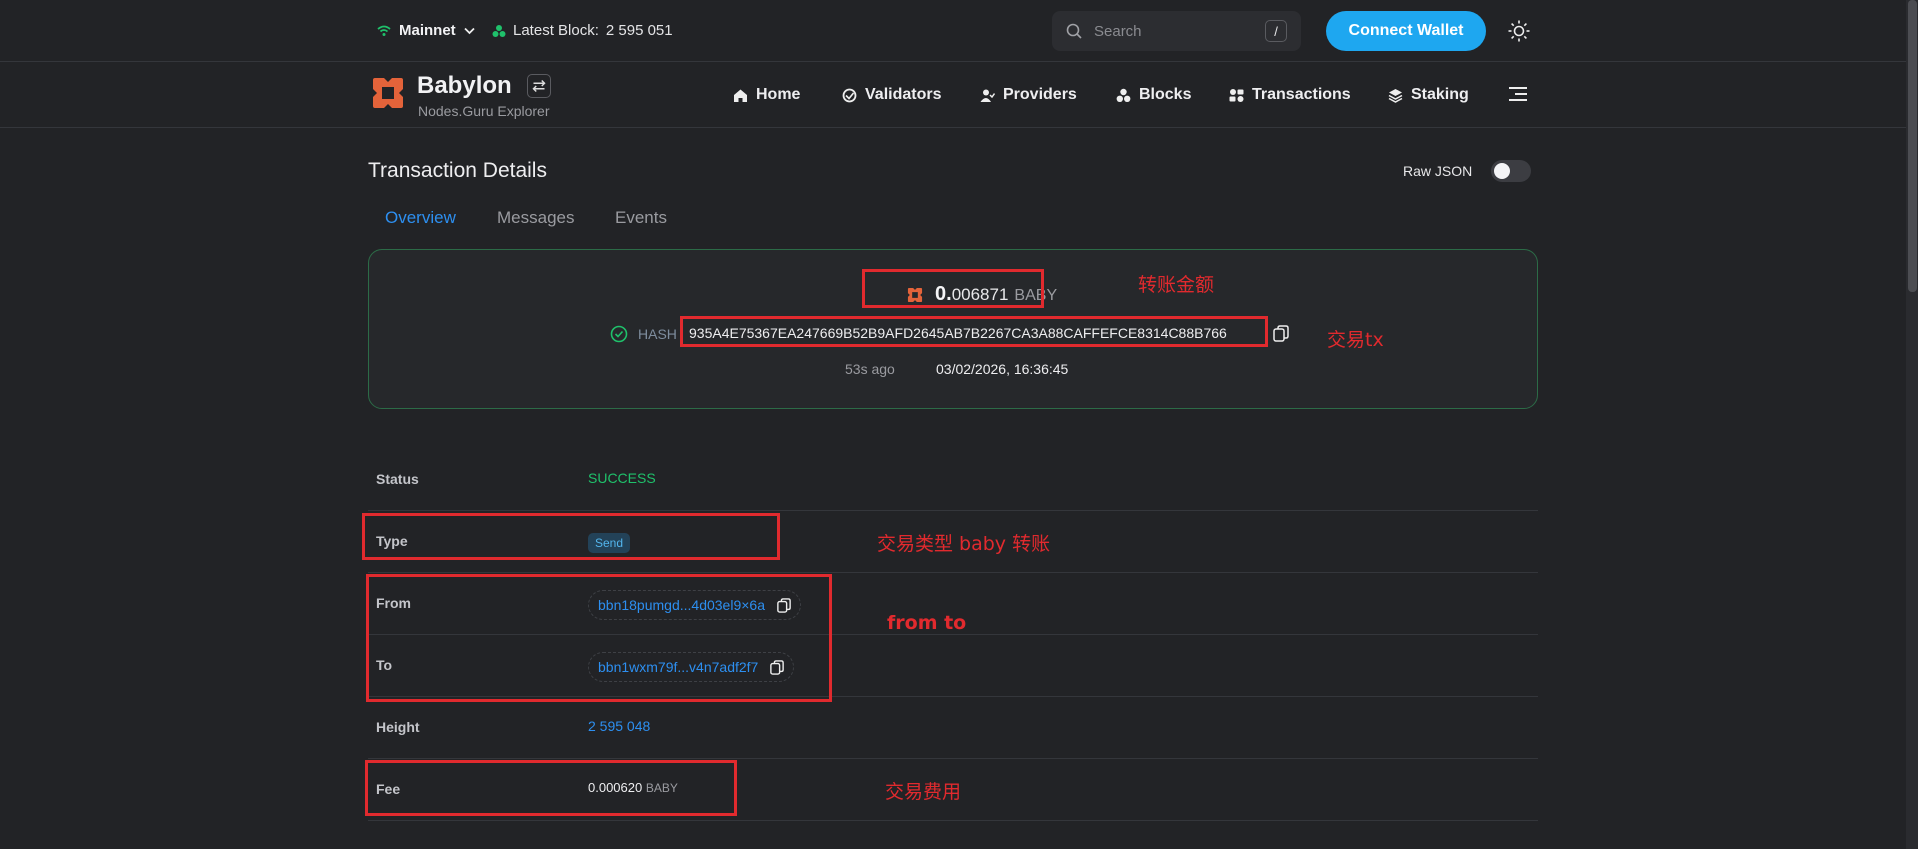 This screenshot has width=1918, height=849. I want to click on check-circle-icon, so click(619, 334).